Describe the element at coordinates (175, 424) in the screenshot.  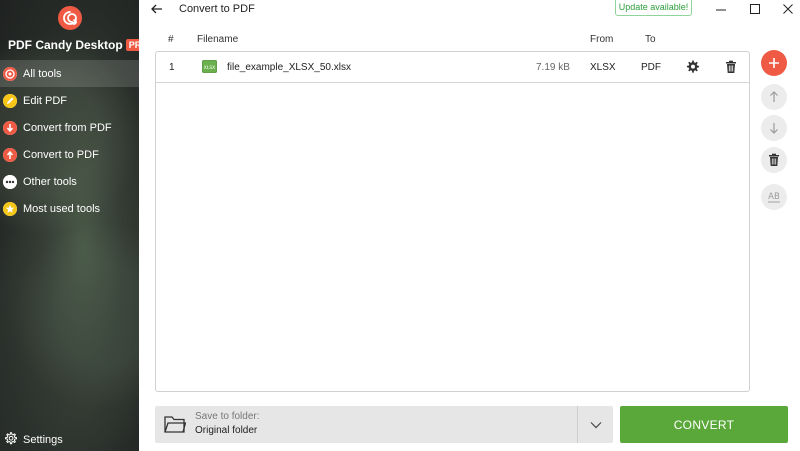
I see `folder-icon` at that location.